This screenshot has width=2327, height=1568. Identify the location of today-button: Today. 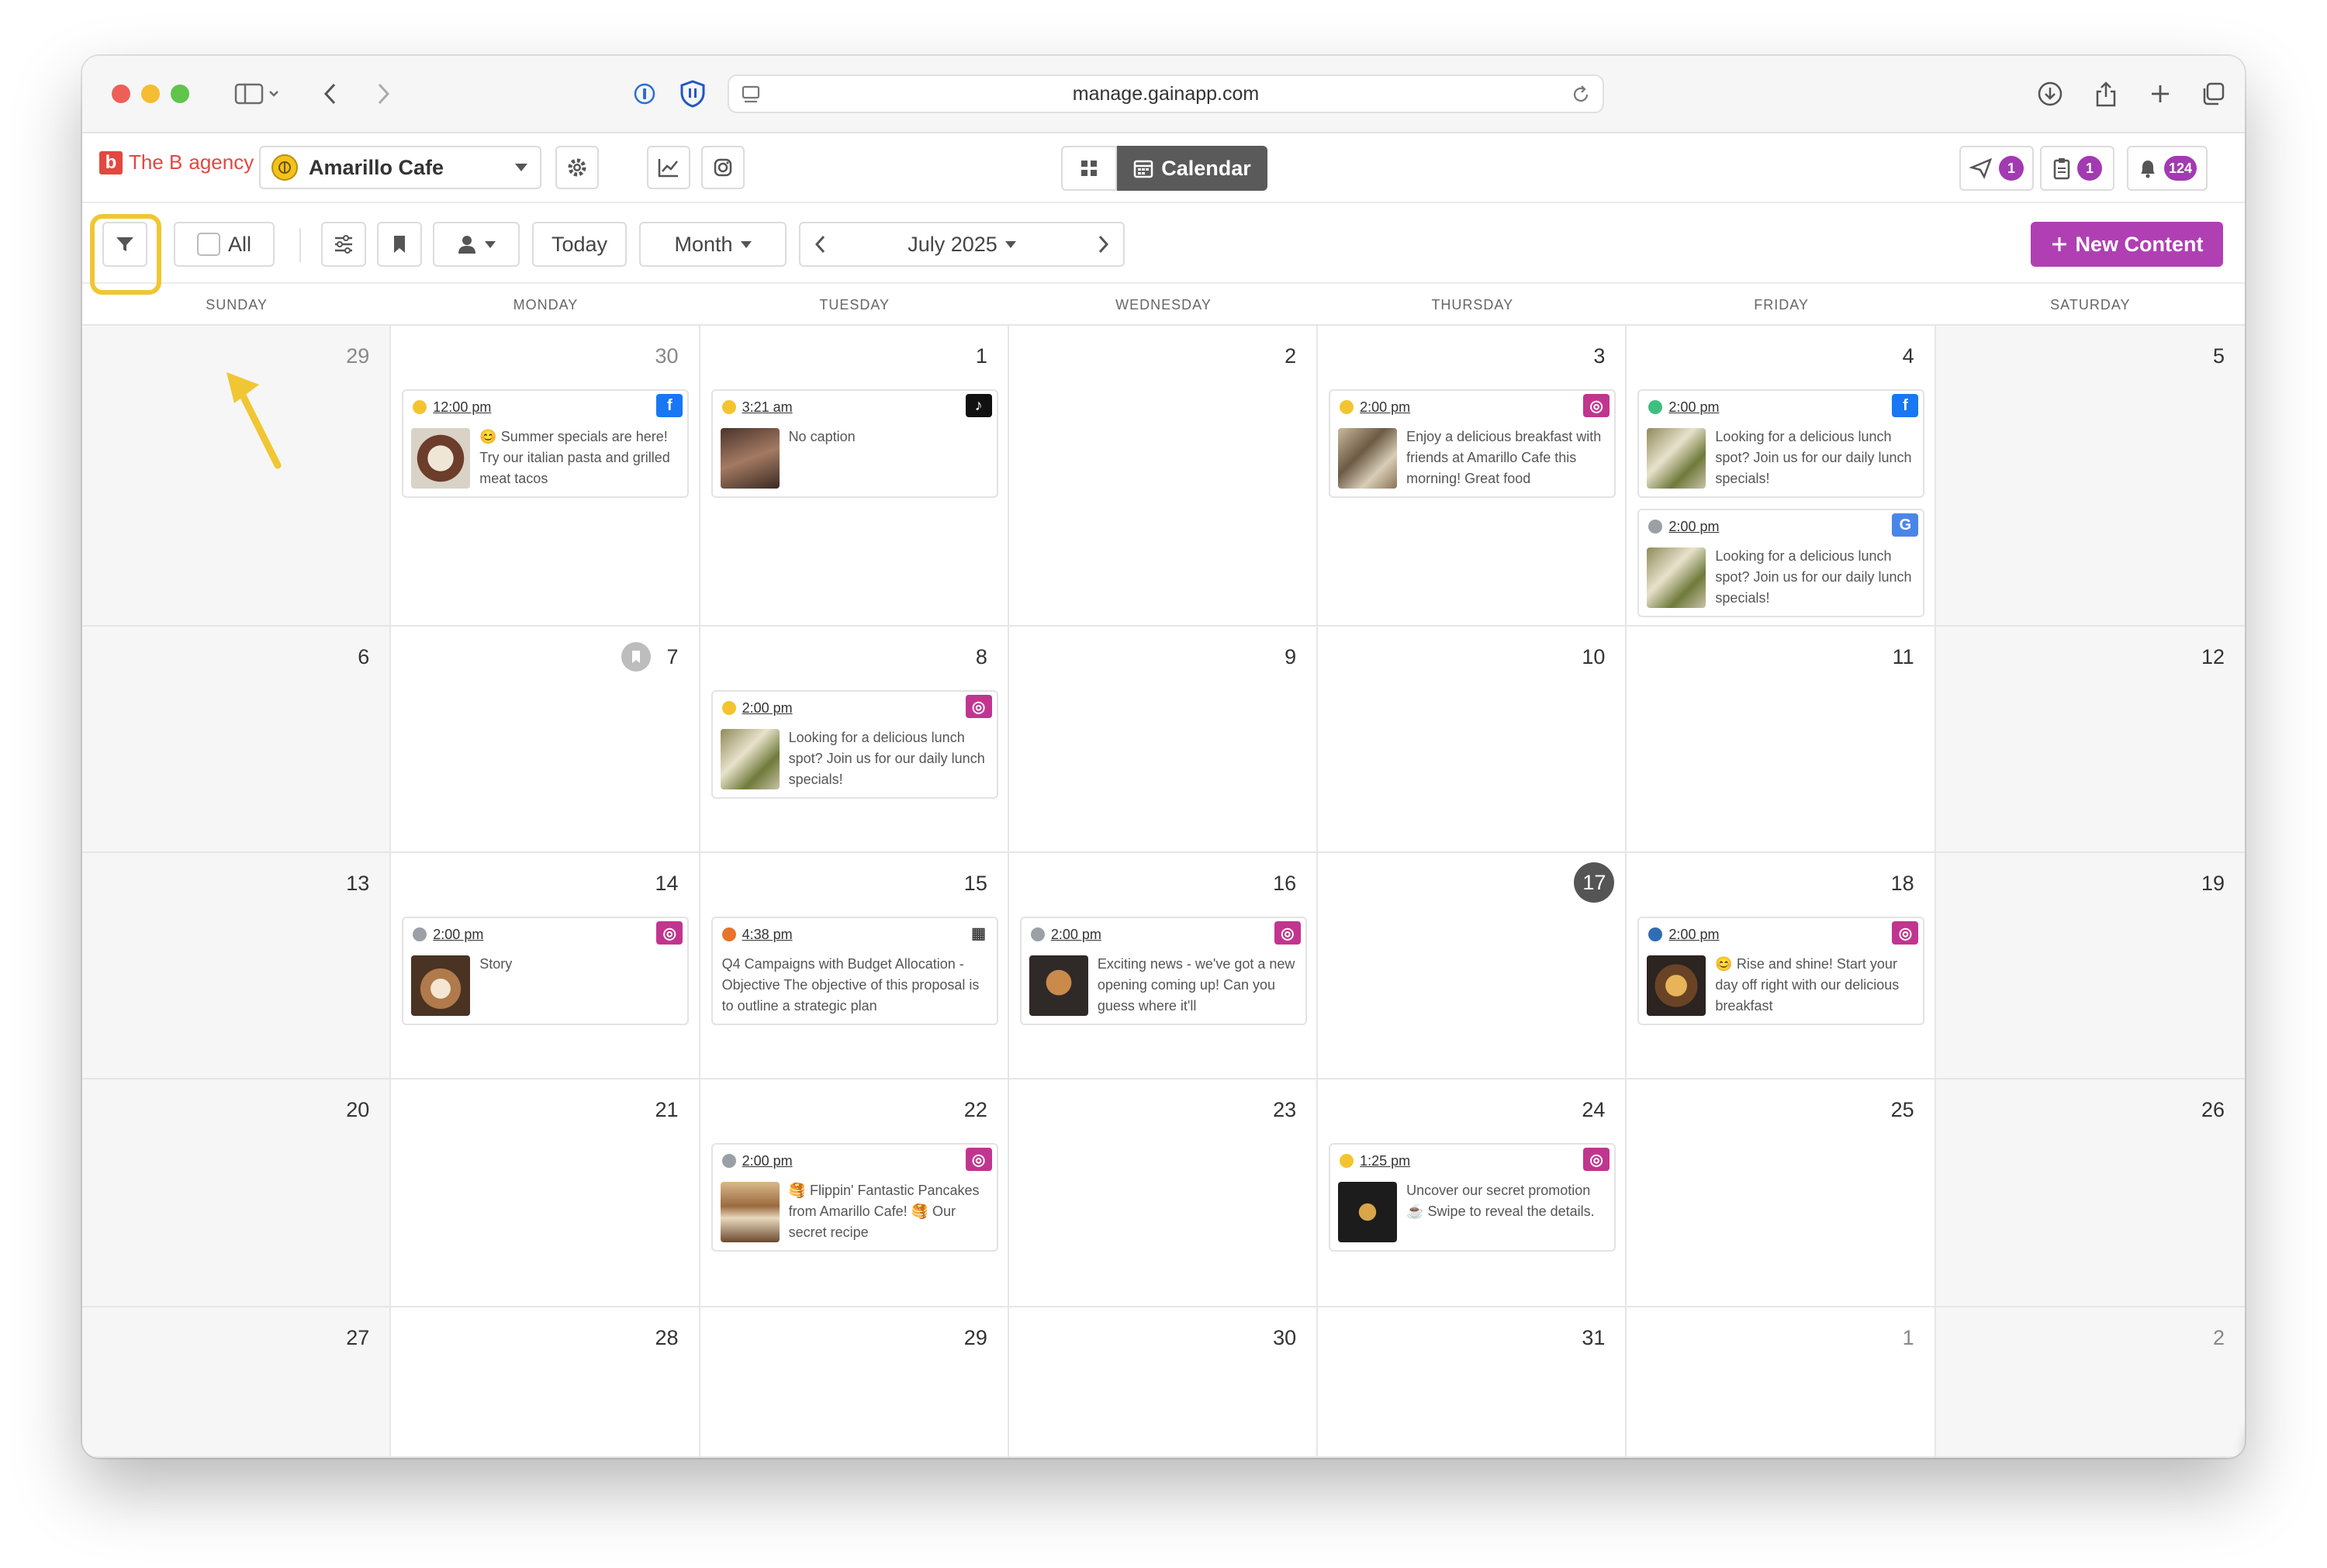
(579, 244).